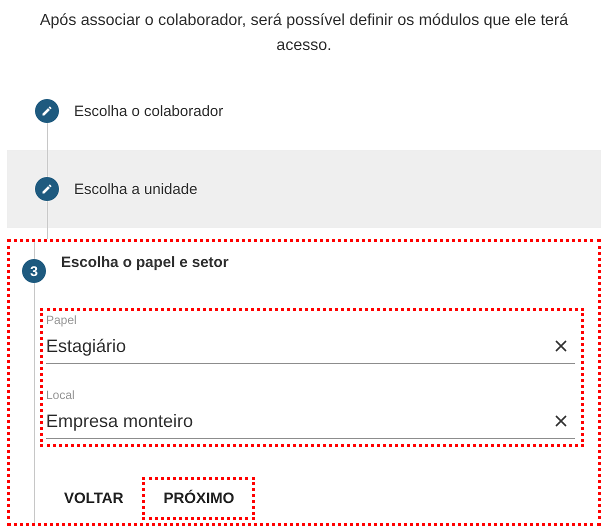 The width and height of the screenshot is (608, 531). I want to click on step-title: Escolha o papel e setor, so click(145, 262).